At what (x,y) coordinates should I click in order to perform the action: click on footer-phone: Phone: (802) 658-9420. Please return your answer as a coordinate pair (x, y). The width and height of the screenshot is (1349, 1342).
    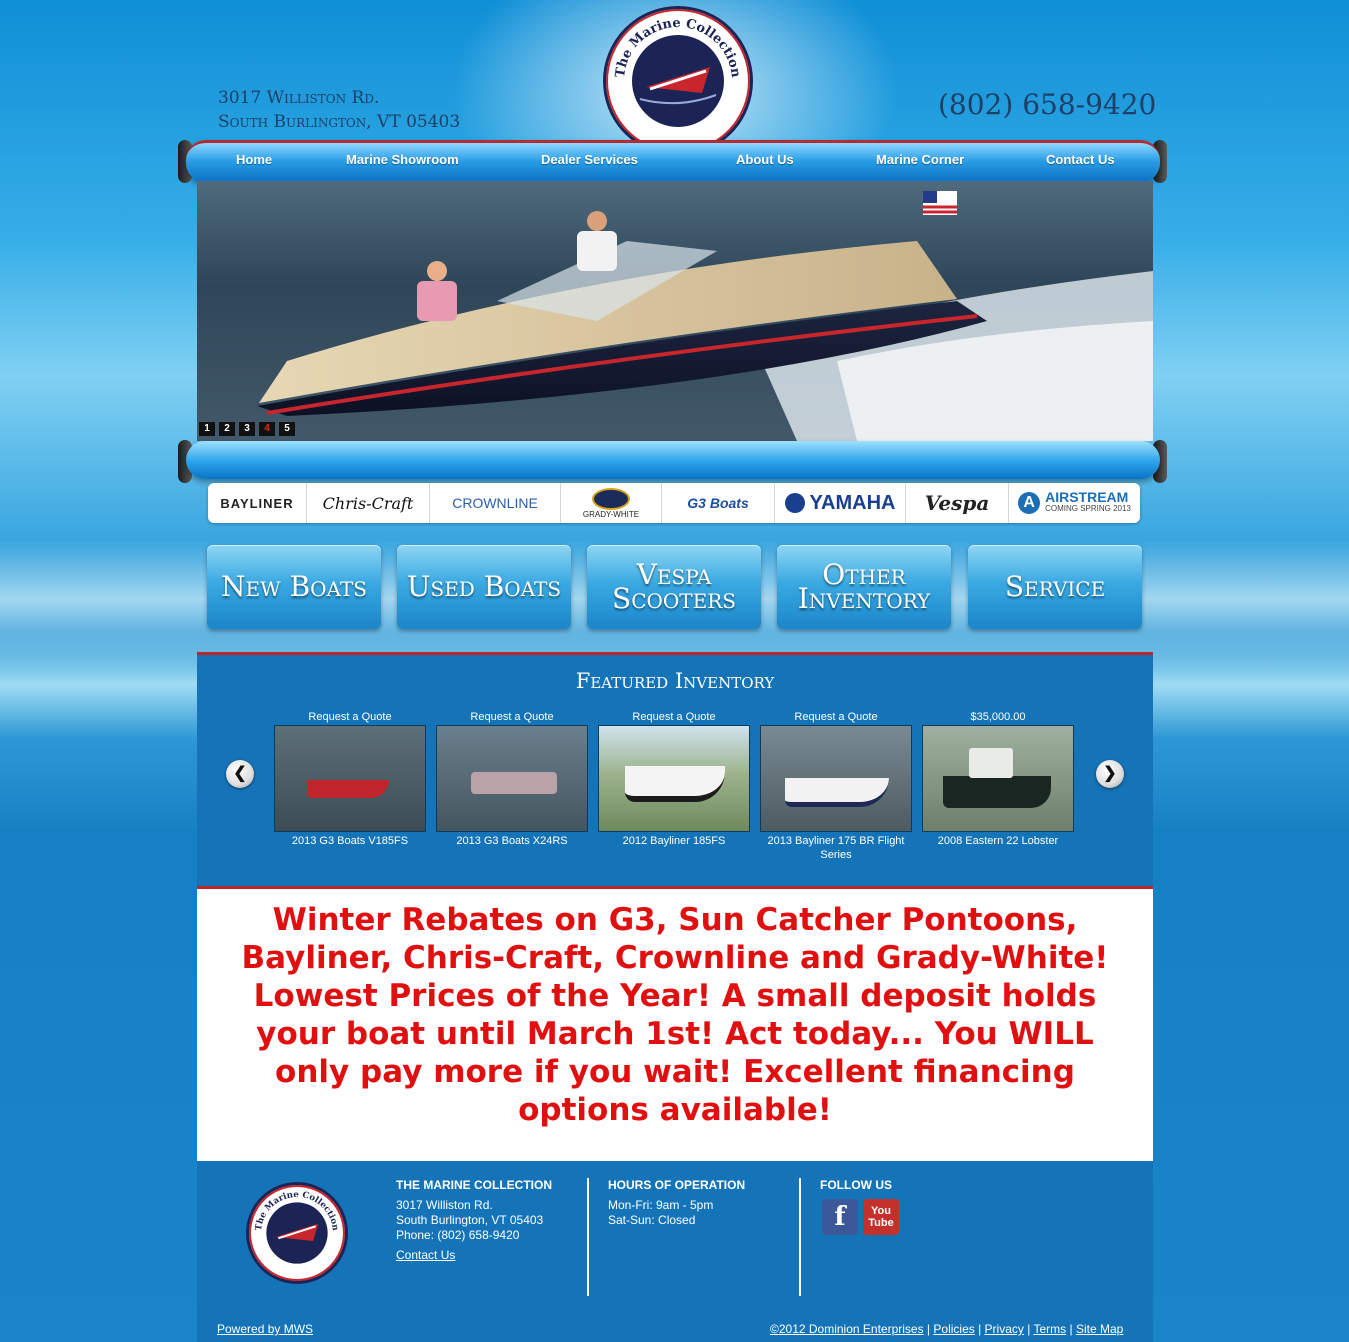
    Looking at the image, I should click on (458, 1235).